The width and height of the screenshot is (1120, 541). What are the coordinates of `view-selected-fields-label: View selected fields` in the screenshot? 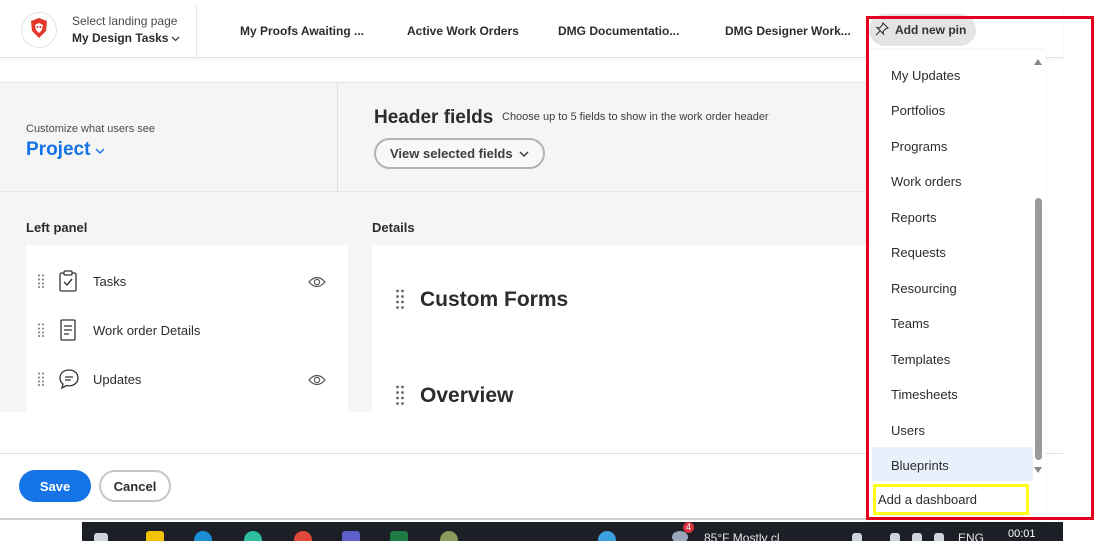 It's located at (451, 153).